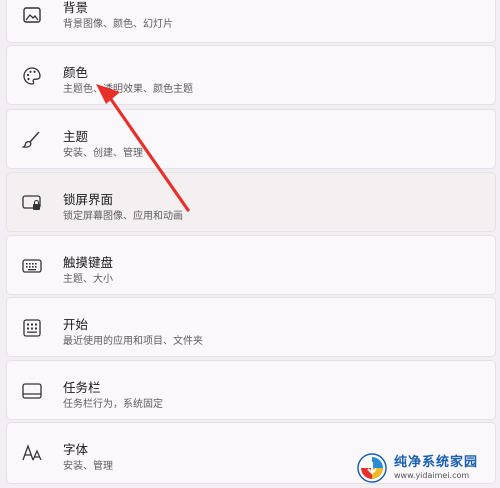  What do you see at coordinates (251, 390) in the screenshot?
I see `settings-item-taskbar: 任务栏 任务栏行为，系统固定` at bounding box center [251, 390].